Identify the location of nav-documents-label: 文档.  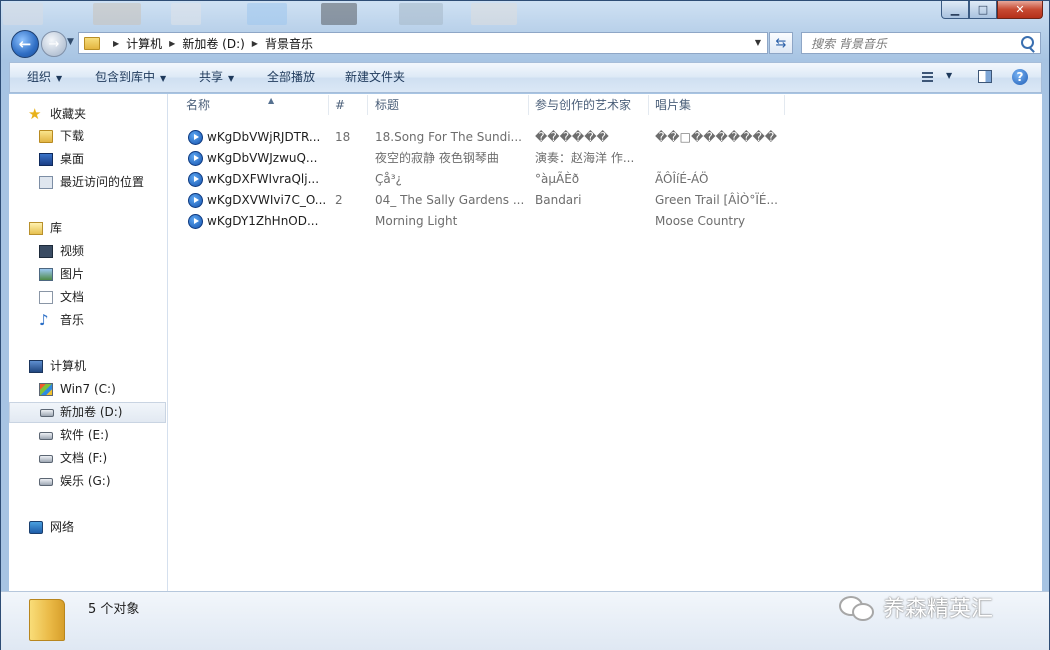
(72, 297).